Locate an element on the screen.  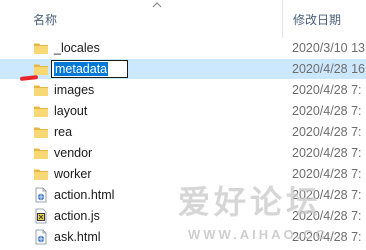
modified-date: 2020/4/28 16 is located at coordinates (328, 69).